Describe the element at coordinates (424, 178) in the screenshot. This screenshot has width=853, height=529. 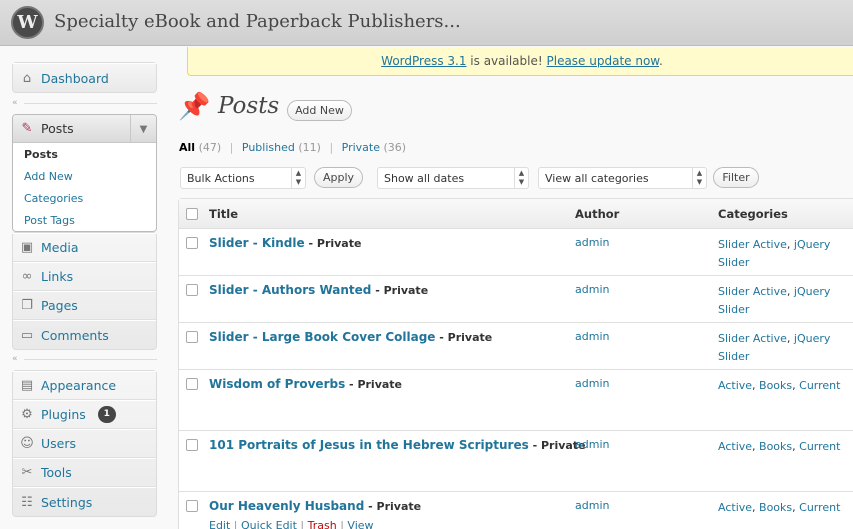
I see `dates-value: Show all dates` at that location.